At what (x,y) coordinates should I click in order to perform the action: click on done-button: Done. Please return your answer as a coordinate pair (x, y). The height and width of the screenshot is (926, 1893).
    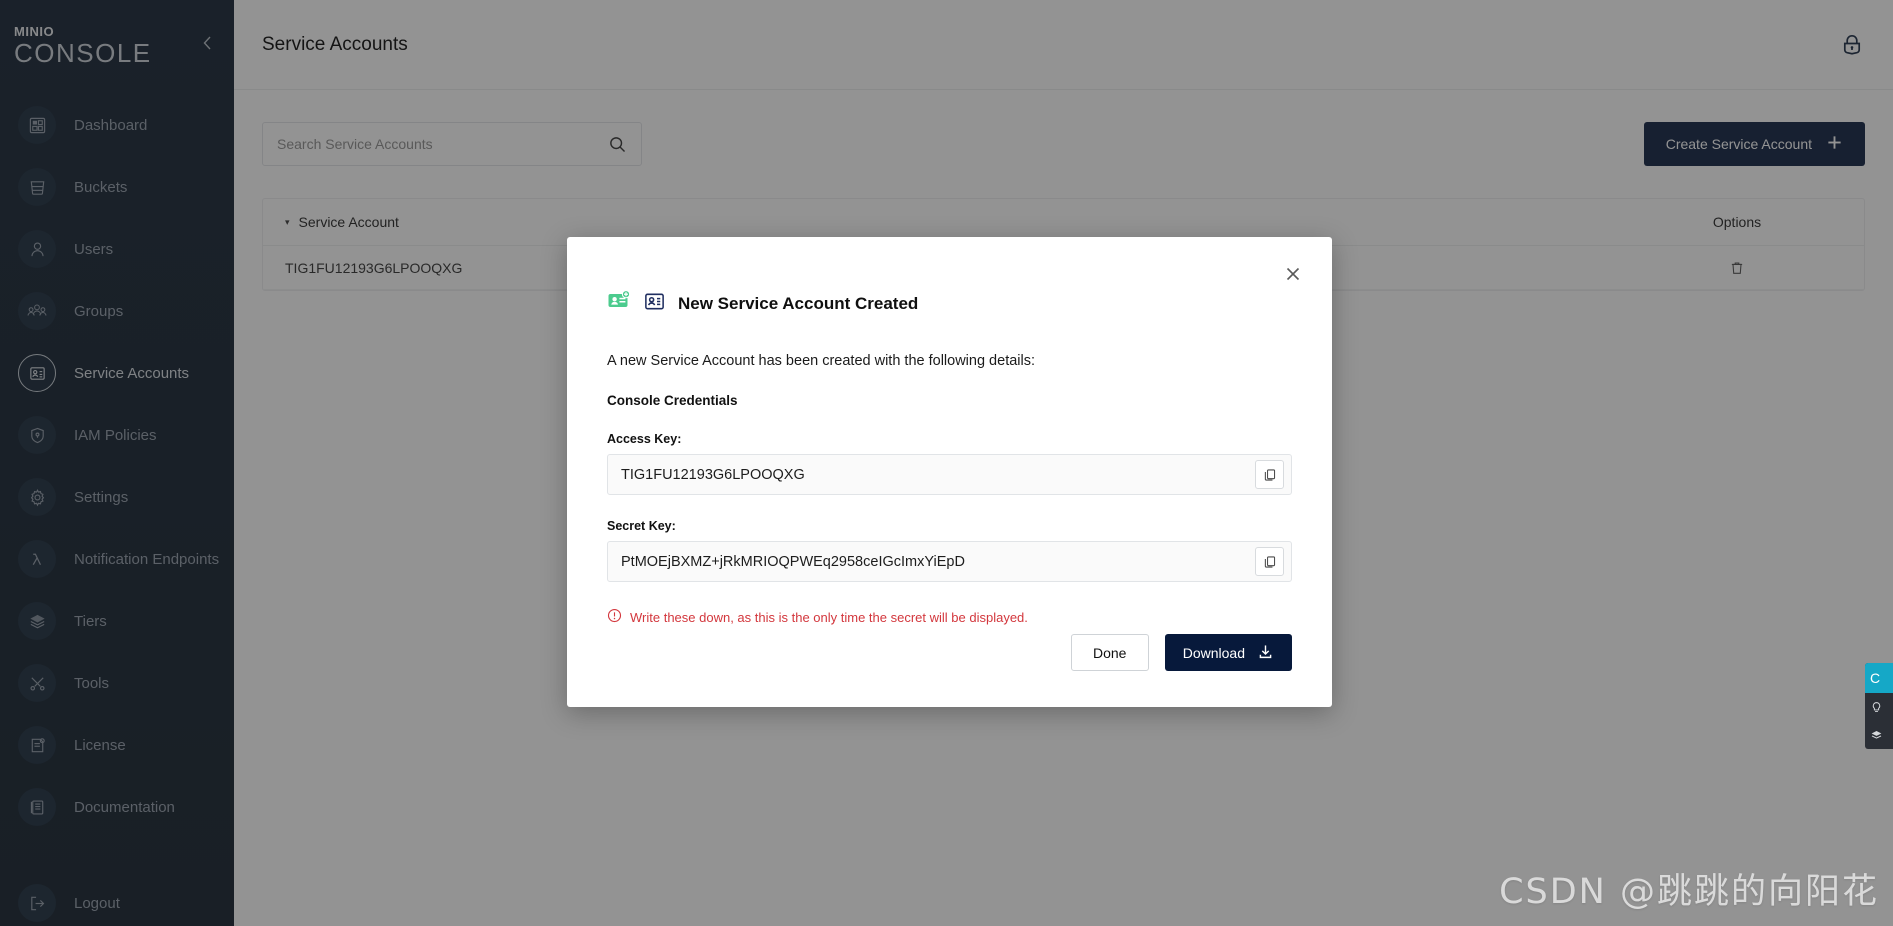
    Looking at the image, I should click on (1109, 652).